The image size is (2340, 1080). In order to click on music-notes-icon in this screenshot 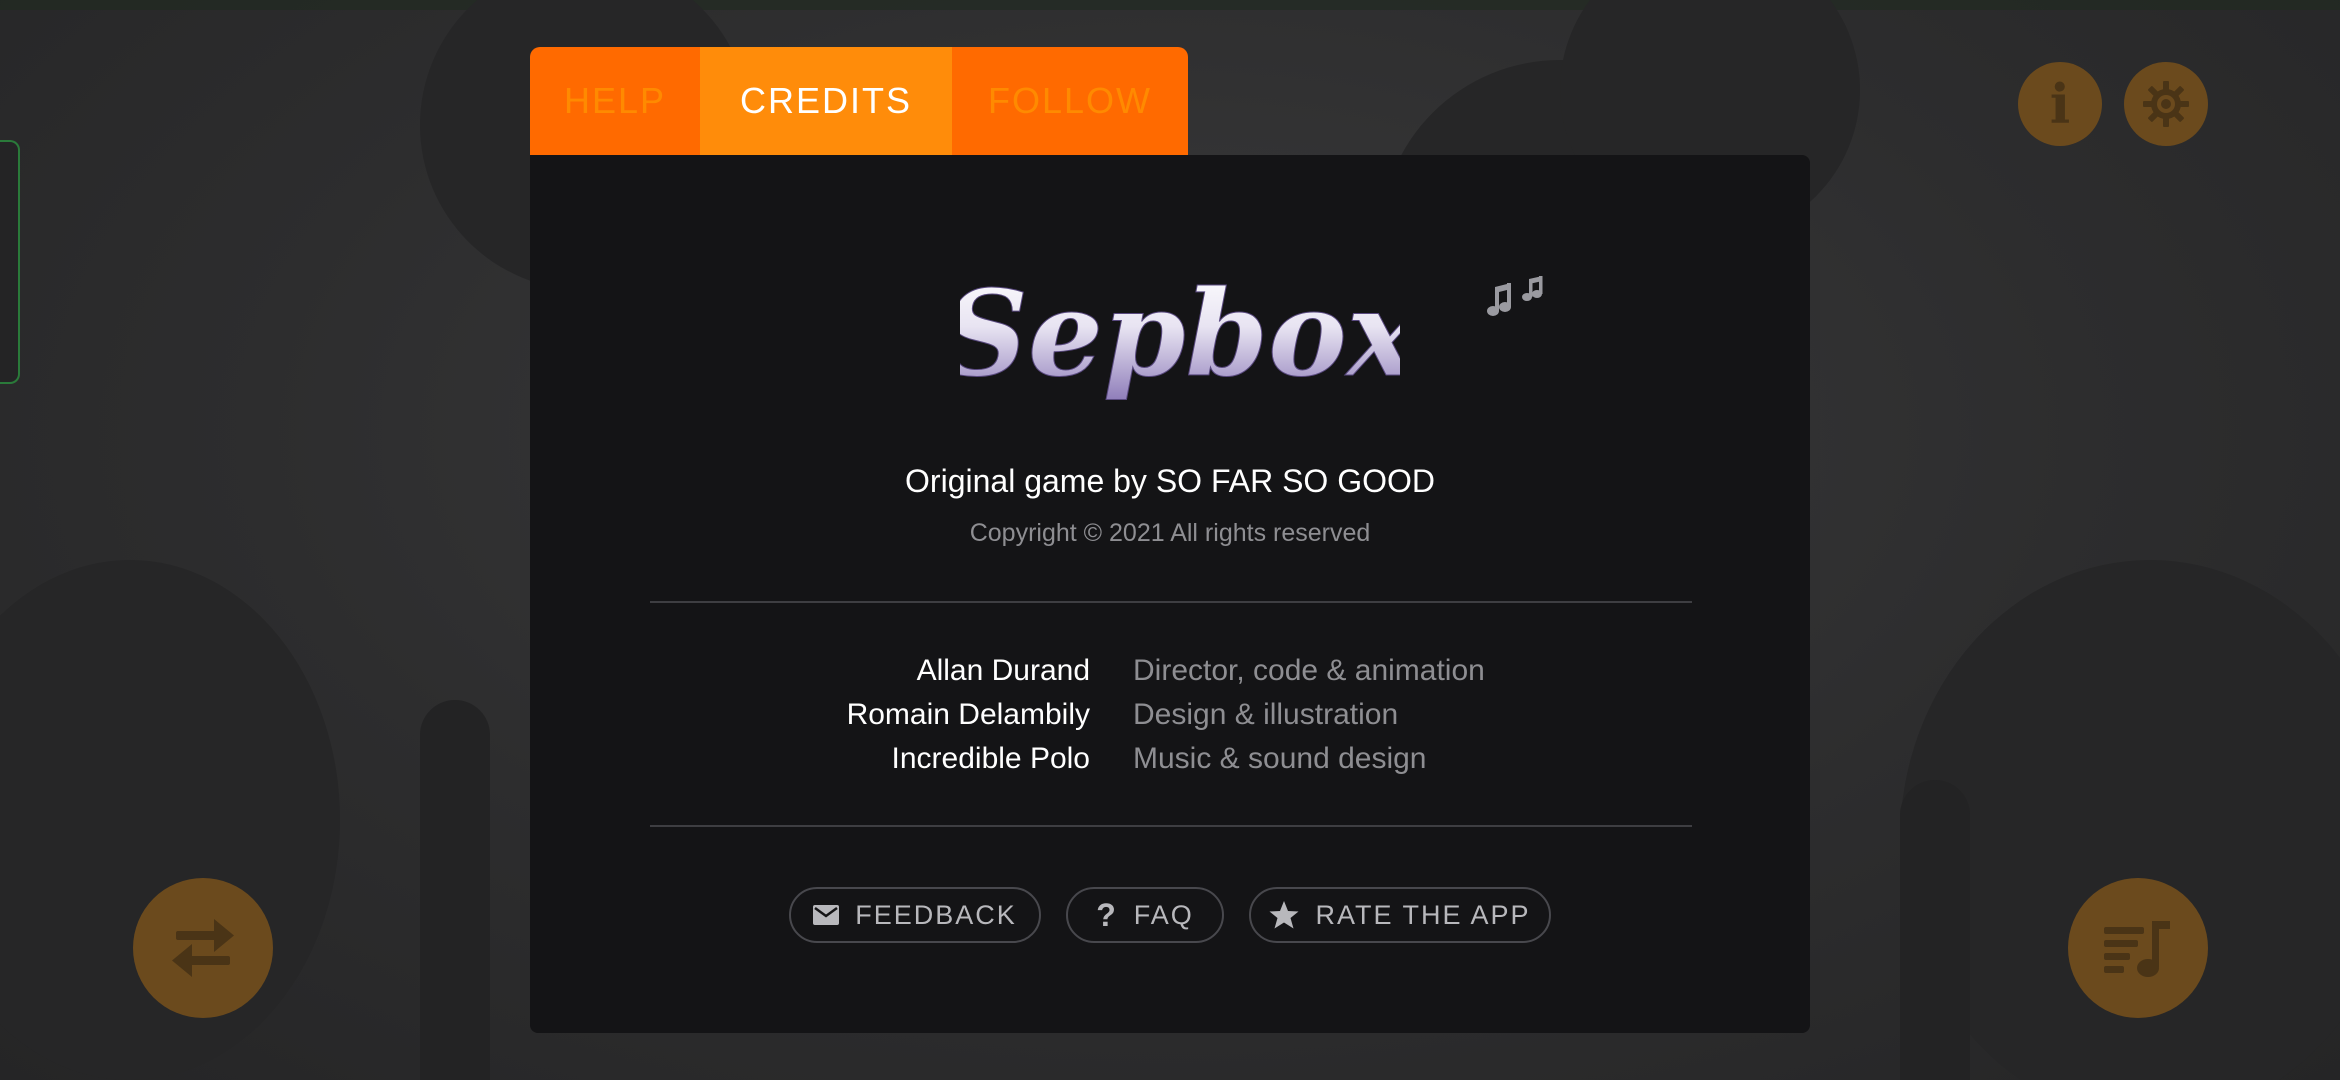, I will do `click(1515, 296)`.